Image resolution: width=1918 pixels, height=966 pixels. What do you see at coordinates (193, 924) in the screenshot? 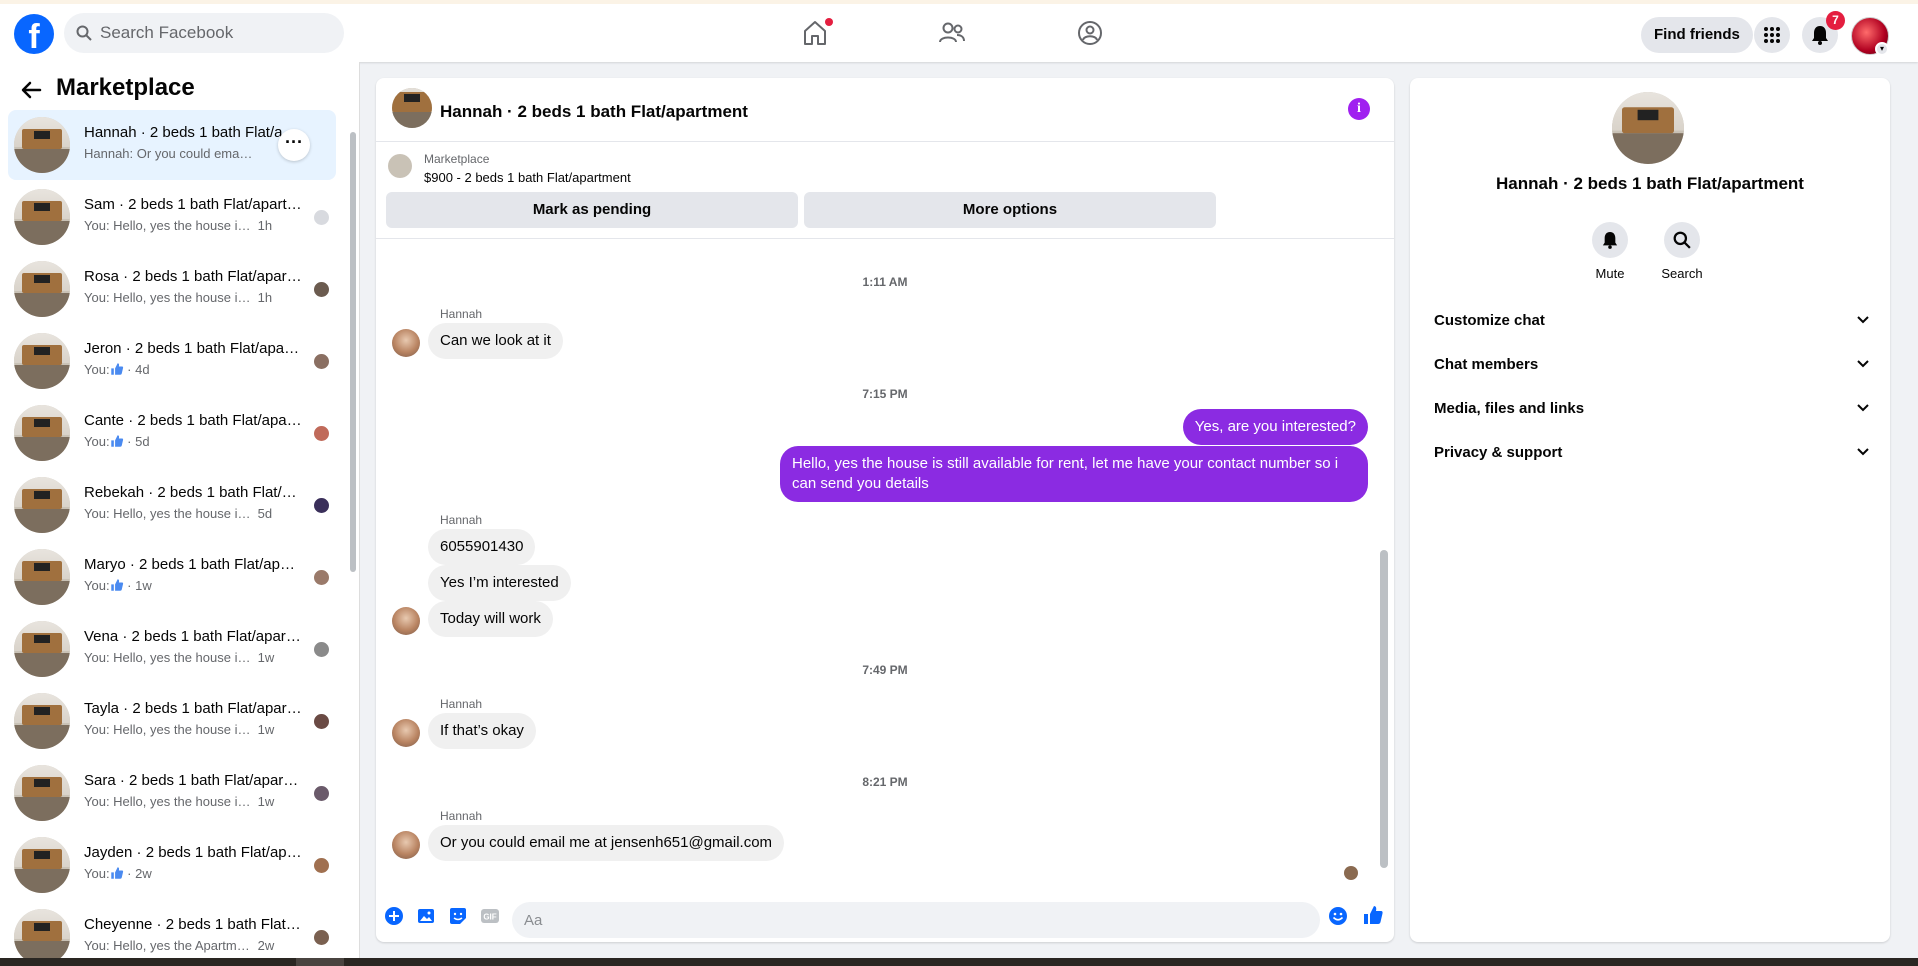
I see `conversation-title: Cheyenne · 2 beds 1 bath Flat/apartment` at bounding box center [193, 924].